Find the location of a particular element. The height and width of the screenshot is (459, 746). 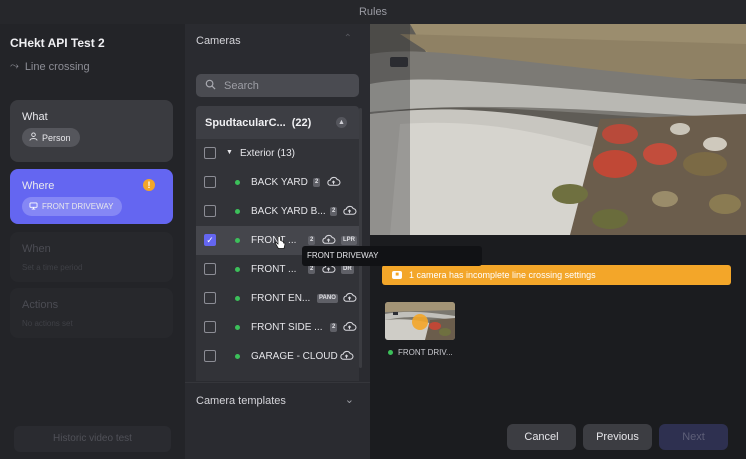

camera-templates-label: Camera templates is located at coordinates (241, 401).